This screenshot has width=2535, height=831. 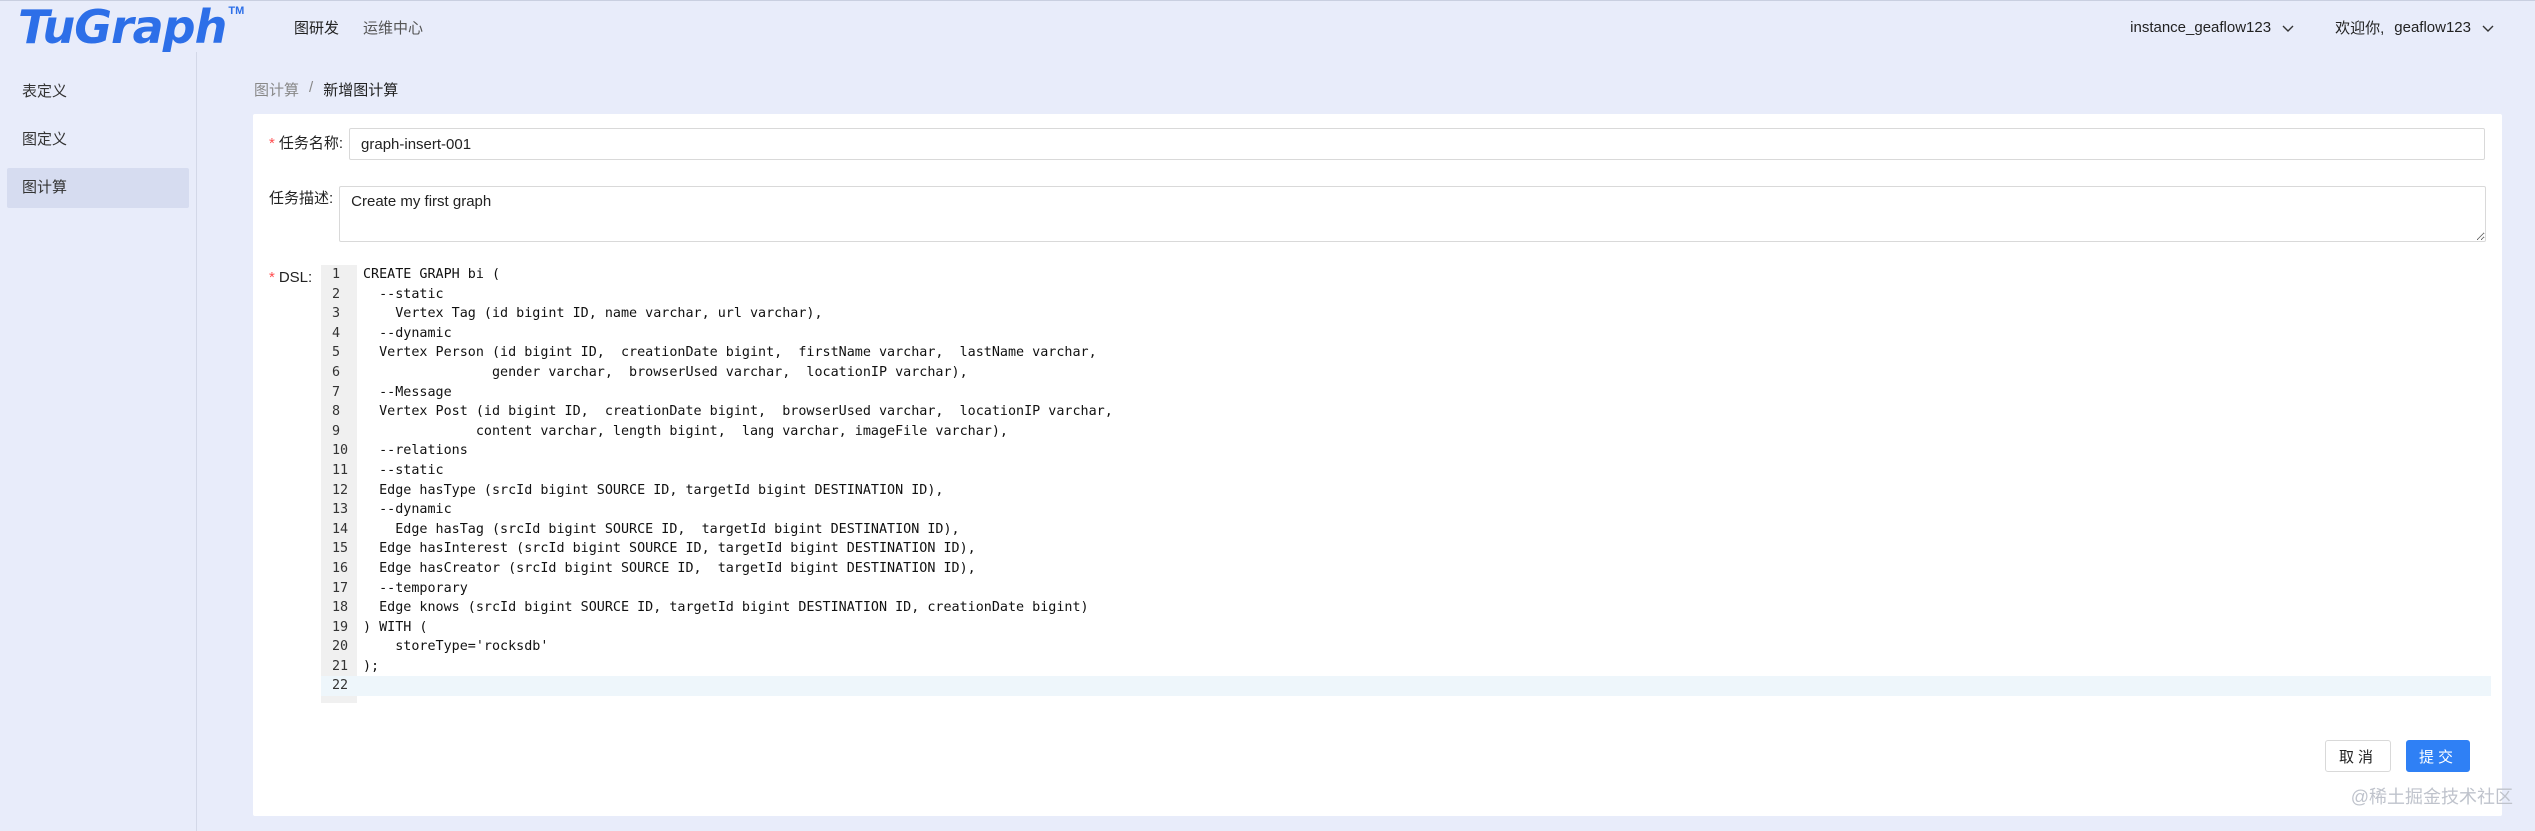 What do you see at coordinates (1424, 275) in the screenshot?
I see `code-line: CREATE GRAPH bi (` at bounding box center [1424, 275].